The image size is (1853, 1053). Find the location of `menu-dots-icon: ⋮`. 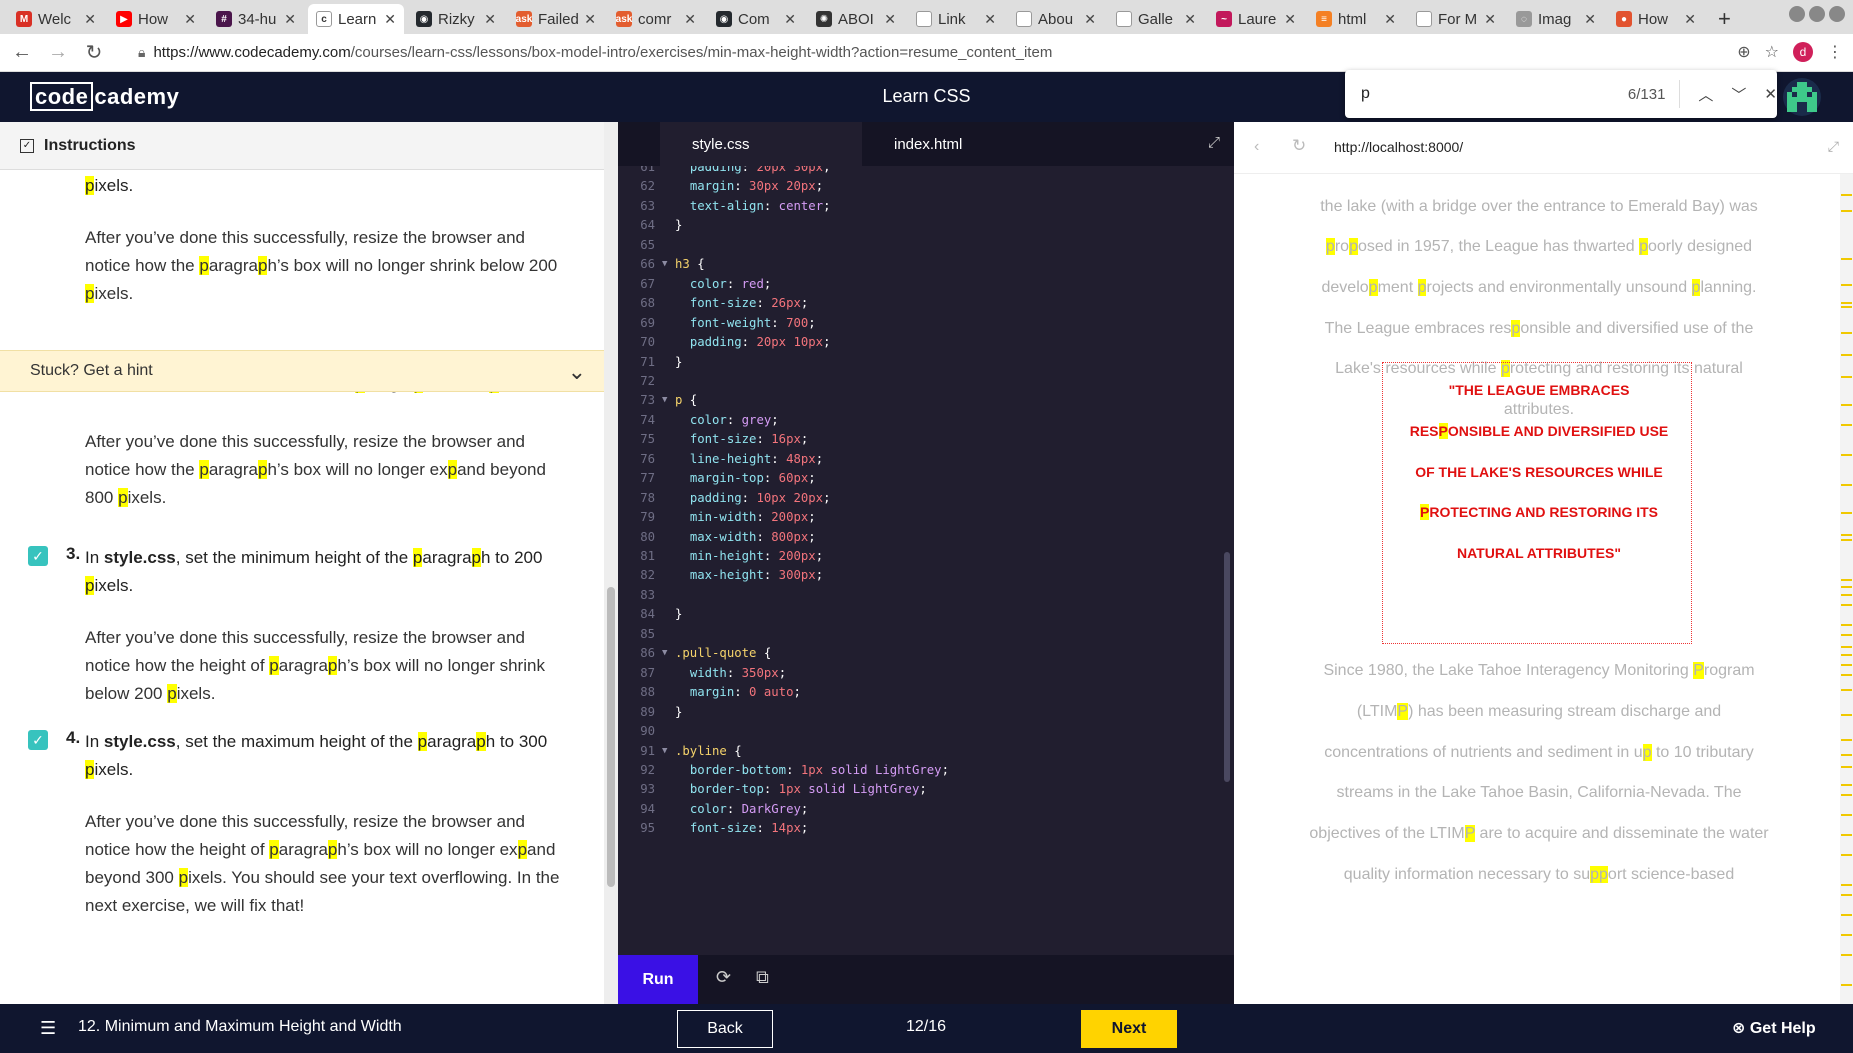

menu-dots-icon: ⋮ is located at coordinates (1835, 52).